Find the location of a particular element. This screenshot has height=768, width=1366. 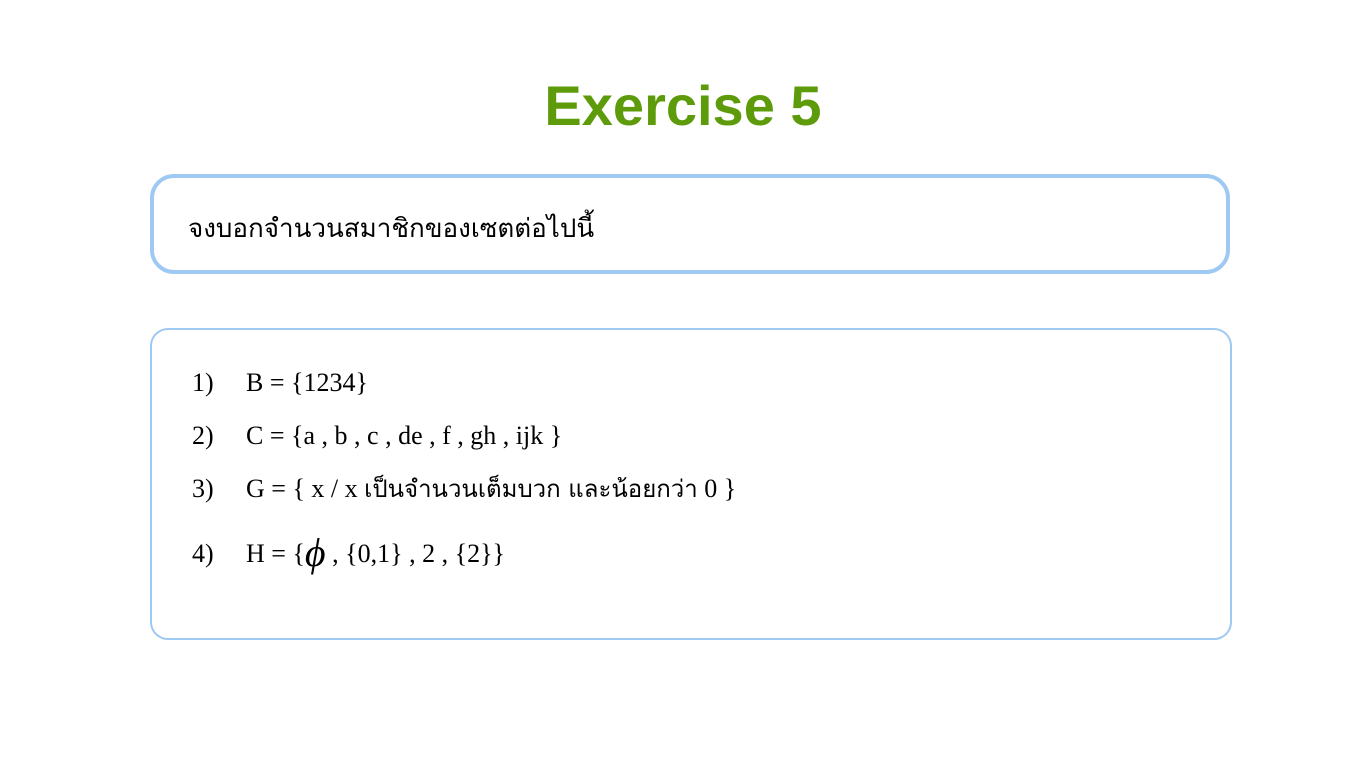

expression-prefix: H = { is located at coordinates (275, 553).